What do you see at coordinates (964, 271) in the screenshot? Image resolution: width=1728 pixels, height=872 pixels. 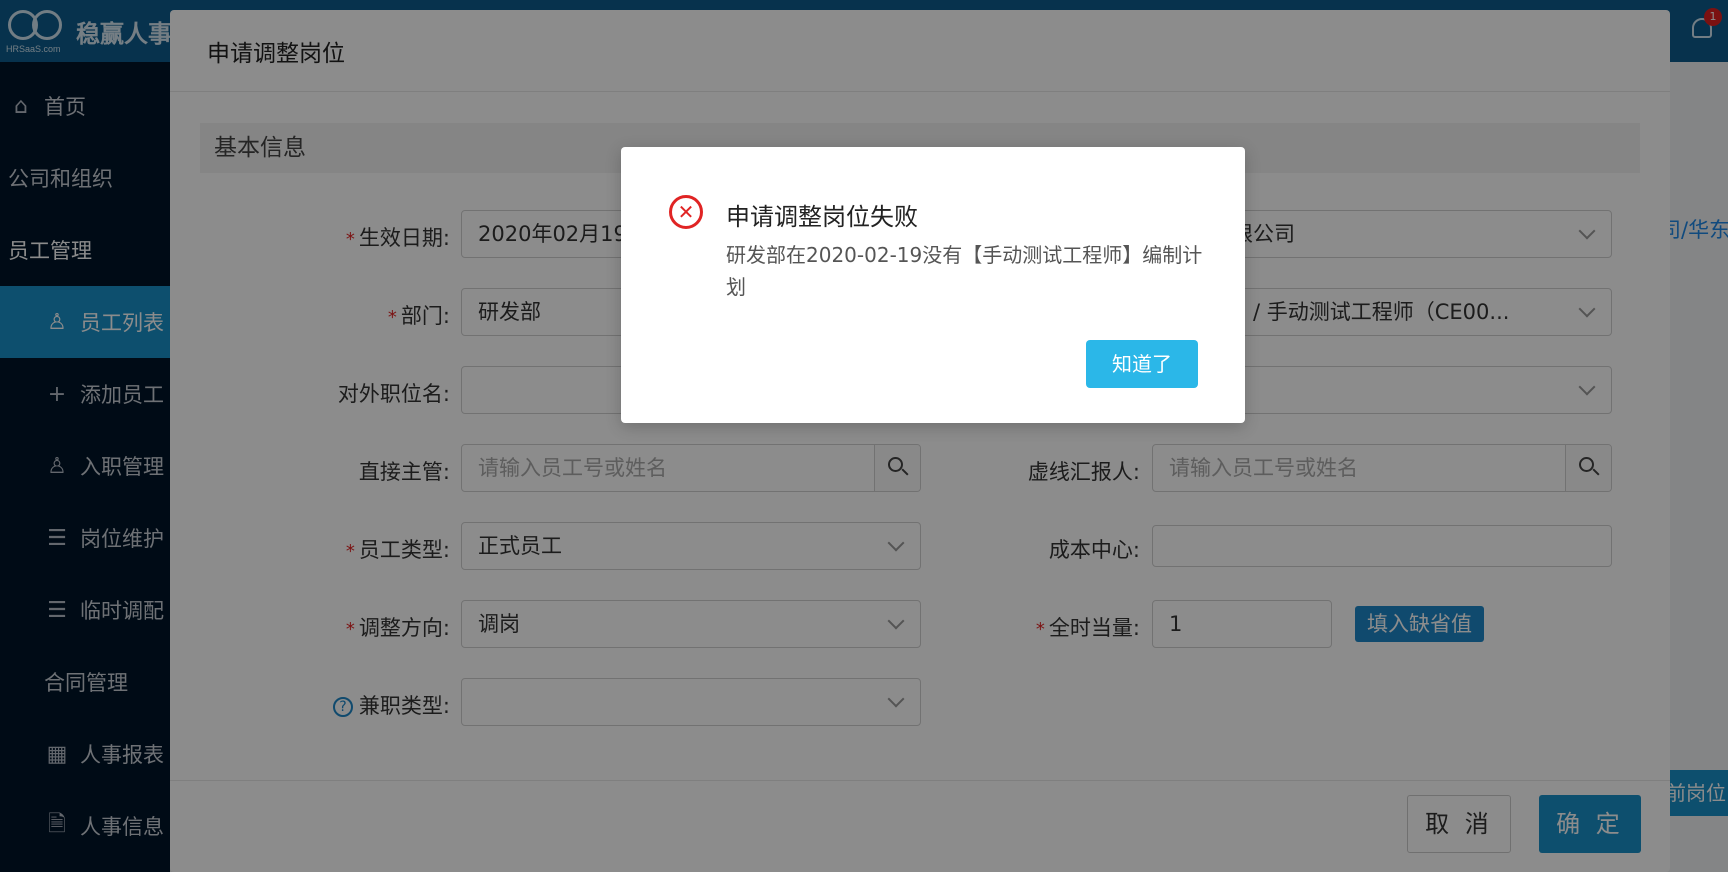 I see `error-dialog-message: 研发部在2020-02-19没有【手动测试工程师】编制计划` at bounding box center [964, 271].